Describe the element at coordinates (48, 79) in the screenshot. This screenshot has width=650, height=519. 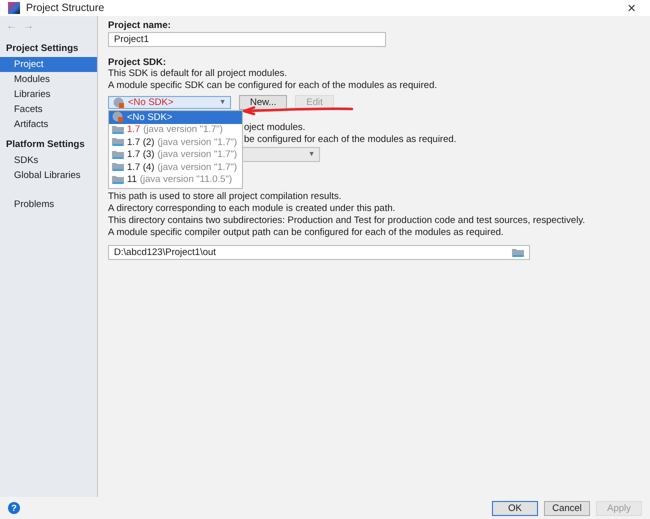
I see `sidebar-item: Modules` at that location.